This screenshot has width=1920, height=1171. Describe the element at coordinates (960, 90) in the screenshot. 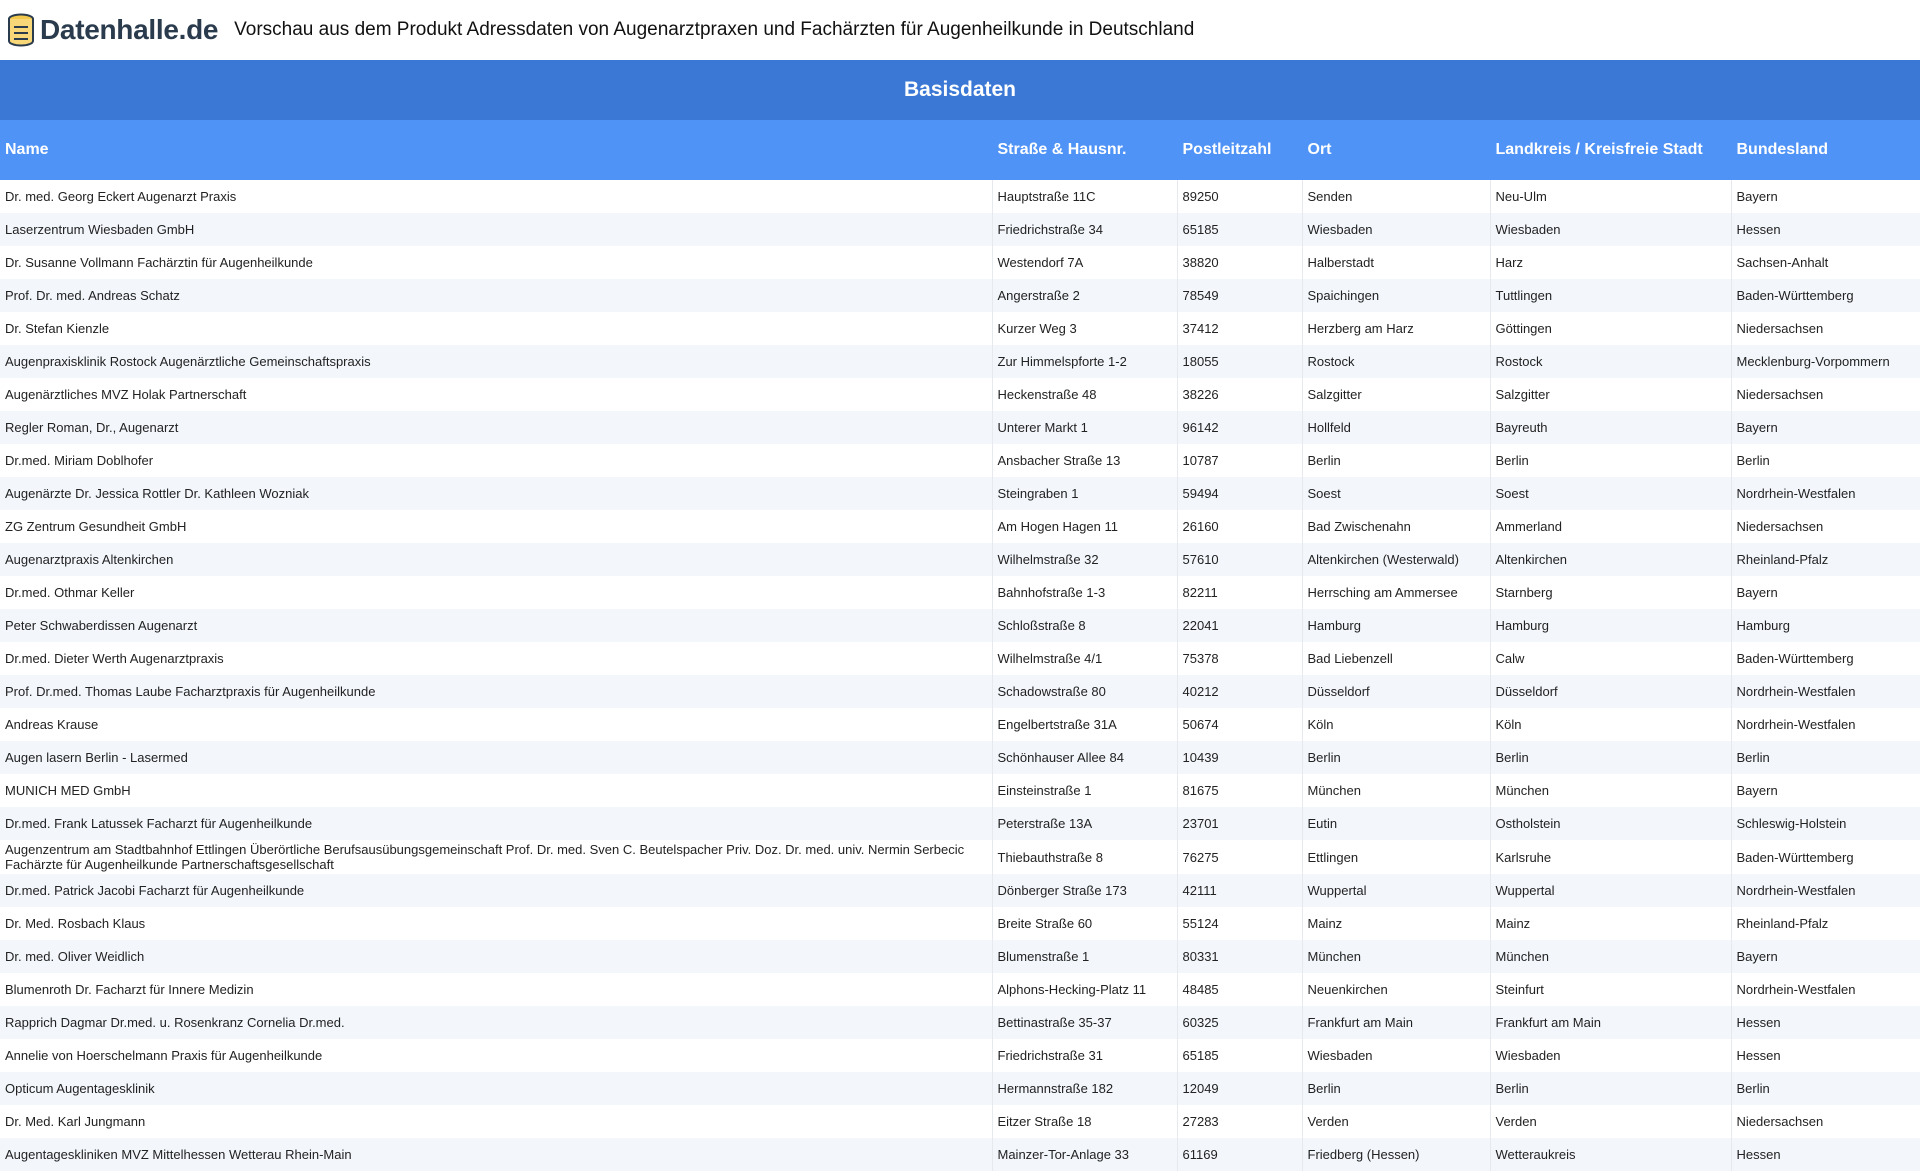

I see `group-header-basisdaten: Basisdaten` at that location.